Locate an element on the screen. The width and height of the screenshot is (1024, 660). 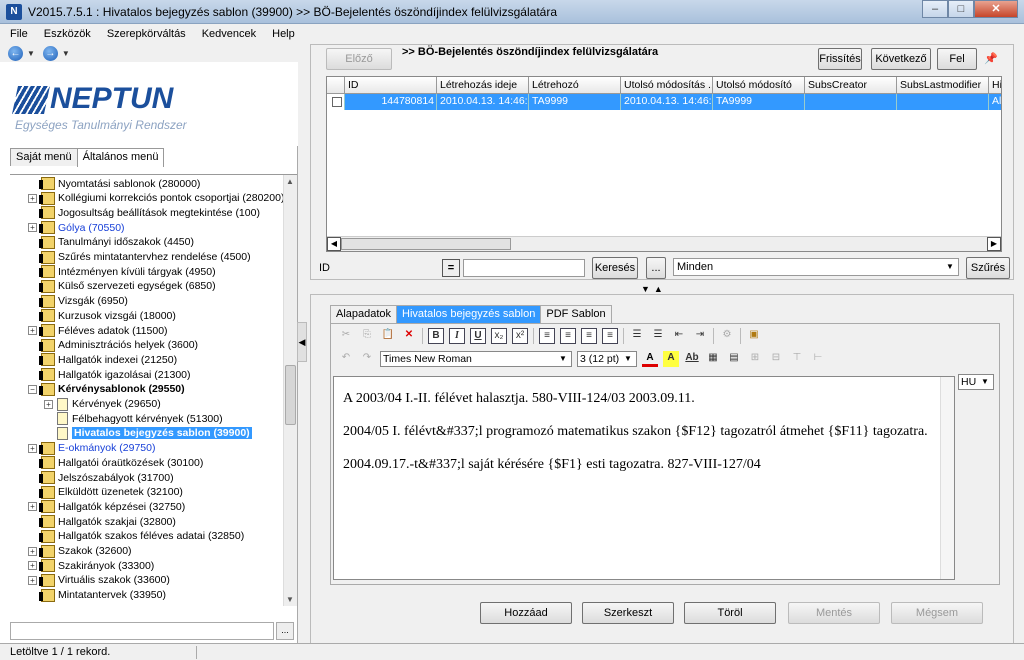
next-button: Következő is located at coordinates (901, 59).